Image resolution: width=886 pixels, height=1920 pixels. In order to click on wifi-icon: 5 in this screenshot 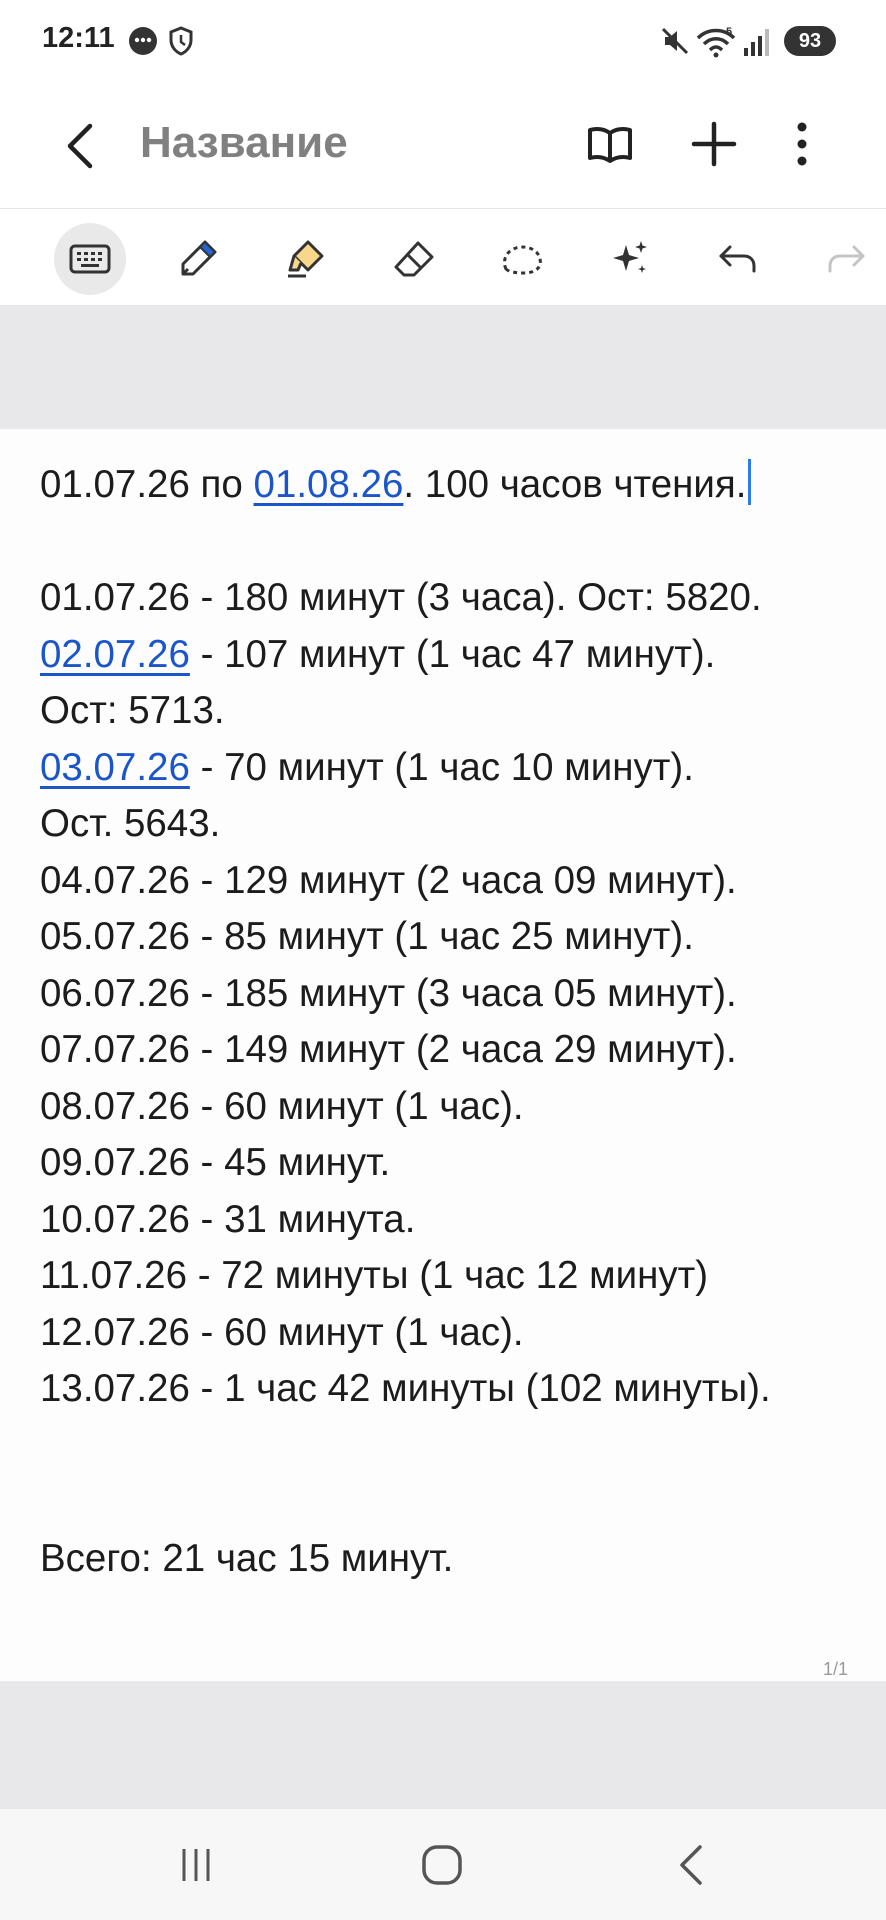, I will do `click(716, 44)`.